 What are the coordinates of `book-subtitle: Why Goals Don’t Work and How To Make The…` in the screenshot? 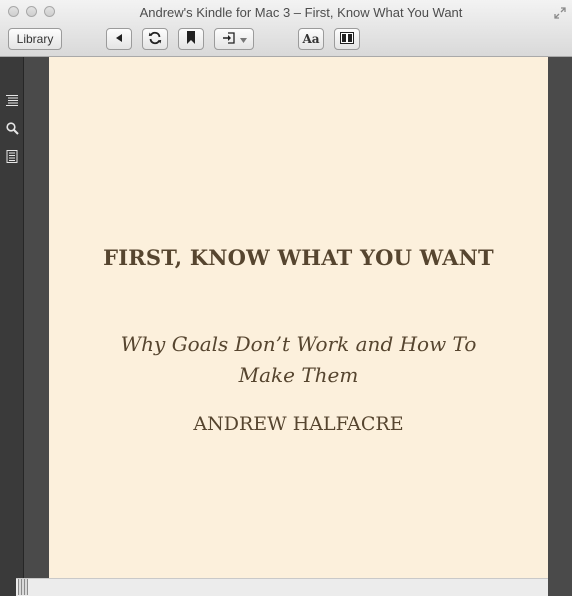 It's located at (298, 359).